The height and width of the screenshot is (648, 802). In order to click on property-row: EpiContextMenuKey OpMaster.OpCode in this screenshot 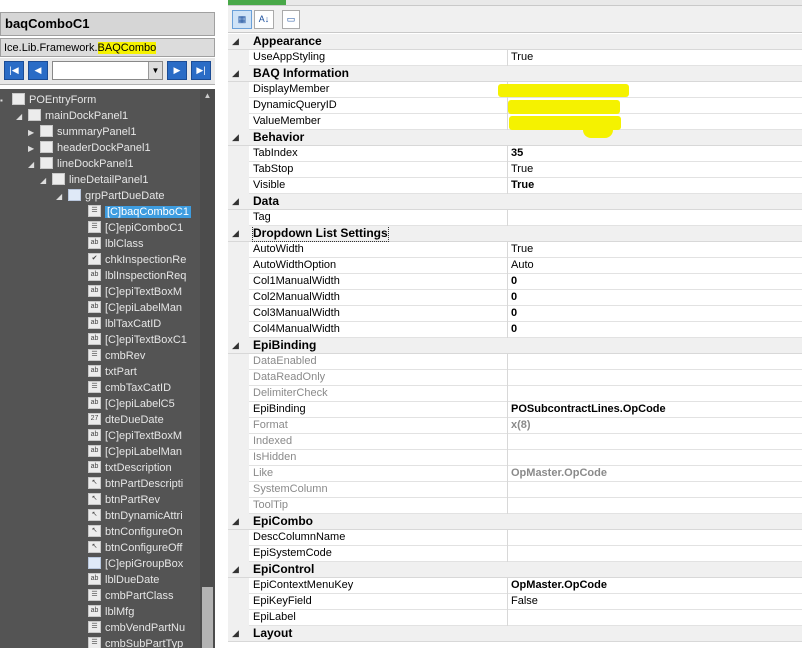, I will do `click(515, 586)`.